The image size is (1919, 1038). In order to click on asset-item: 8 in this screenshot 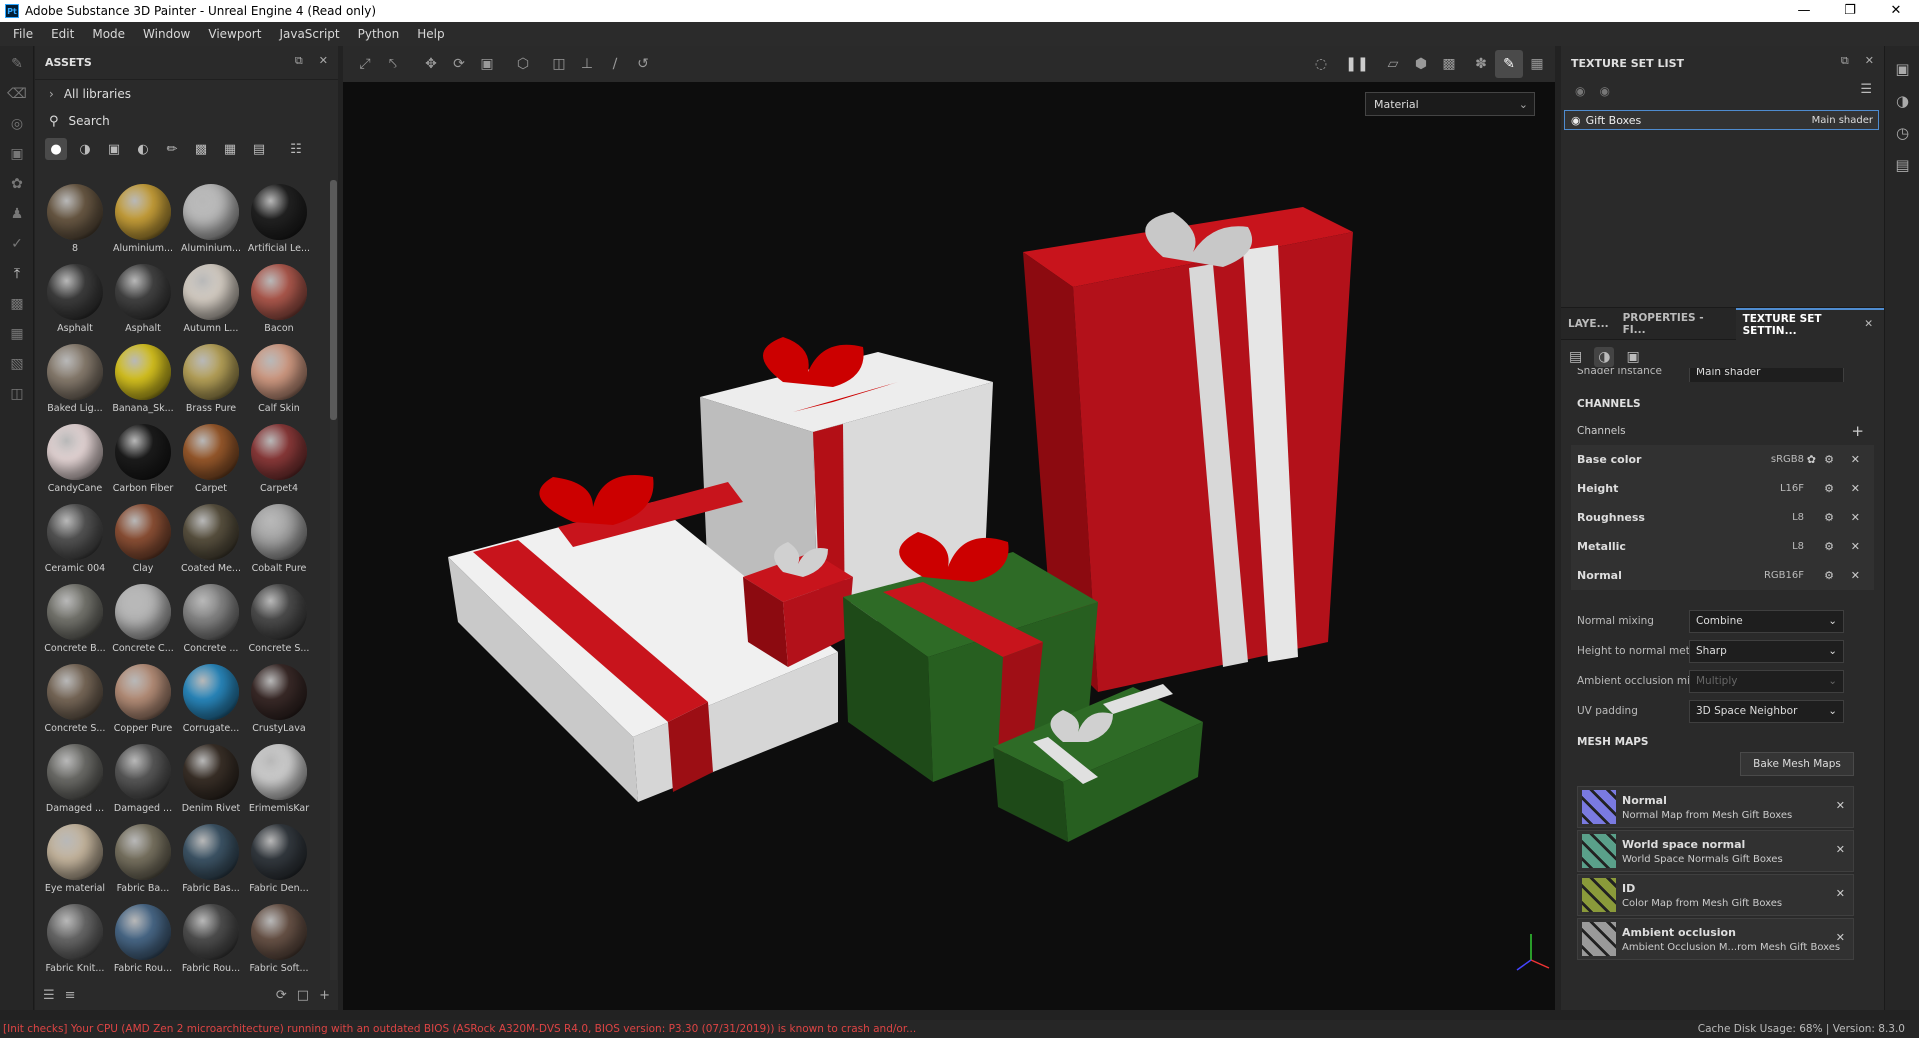, I will do `click(75, 219)`.